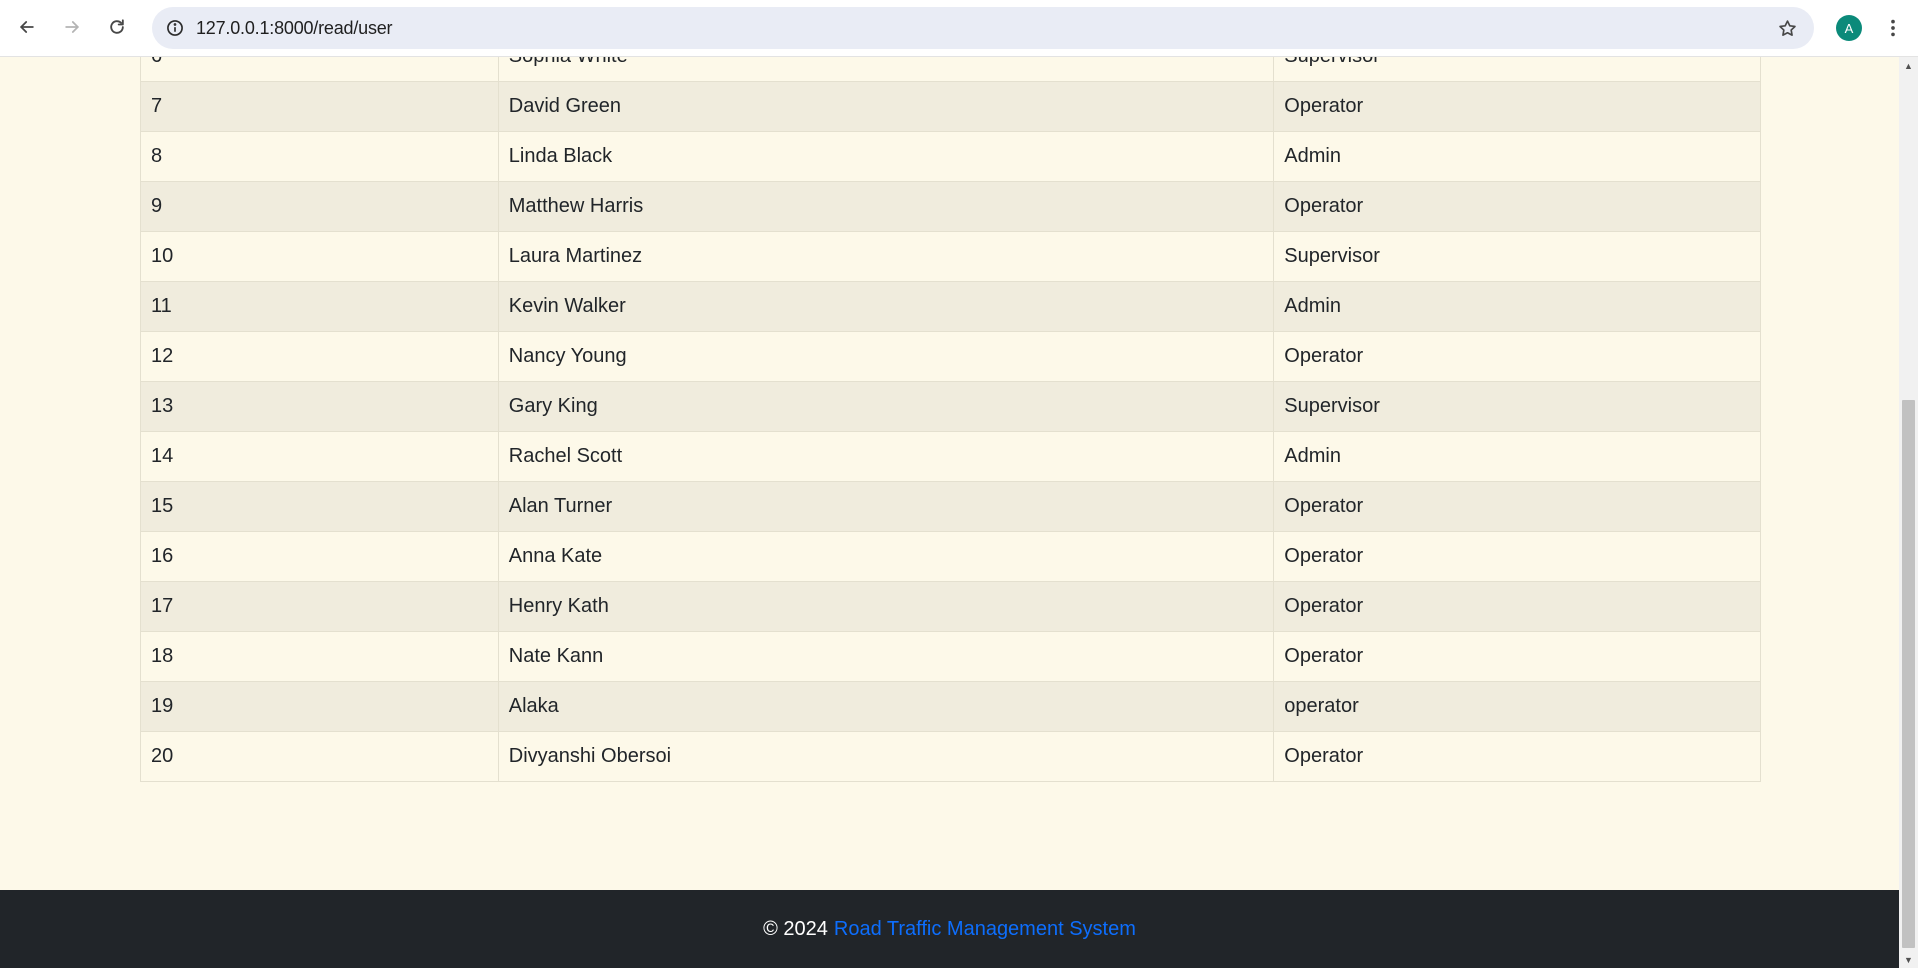 The width and height of the screenshot is (1918, 968). I want to click on user-id-cell: 7, so click(319, 106).